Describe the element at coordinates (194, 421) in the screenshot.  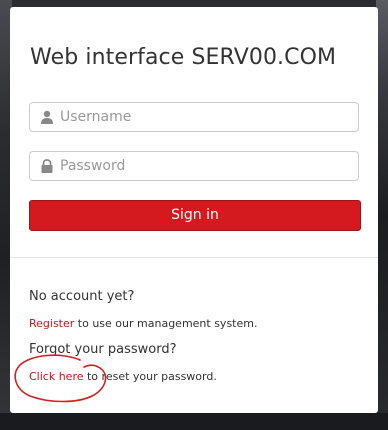
I see `background-bottom` at that location.